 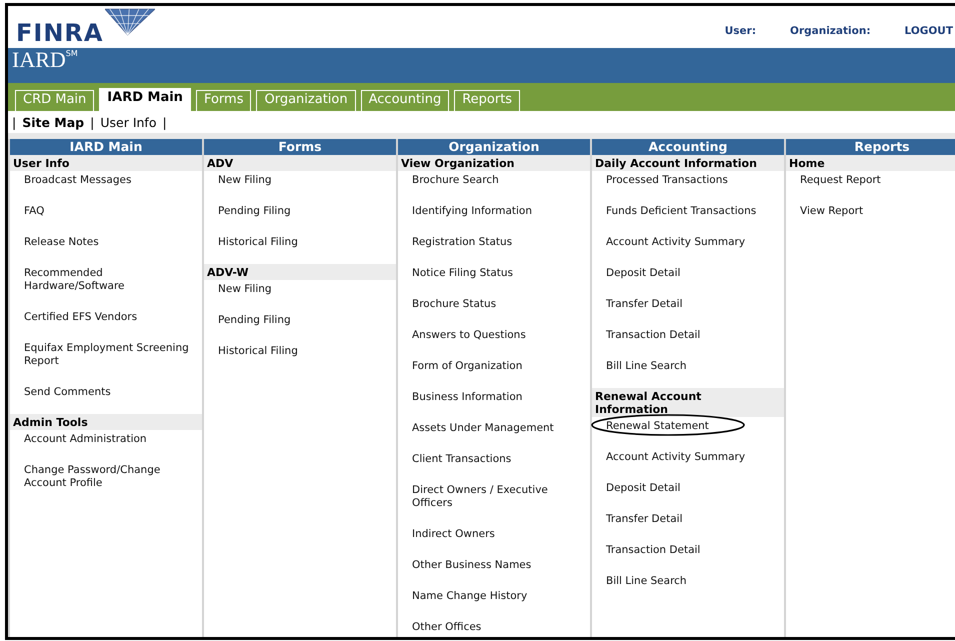 What do you see at coordinates (107, 355) in the screenshot?
I see `sitemap-link: Equifax Employment Screening Report` at bounding box center [107, 355].